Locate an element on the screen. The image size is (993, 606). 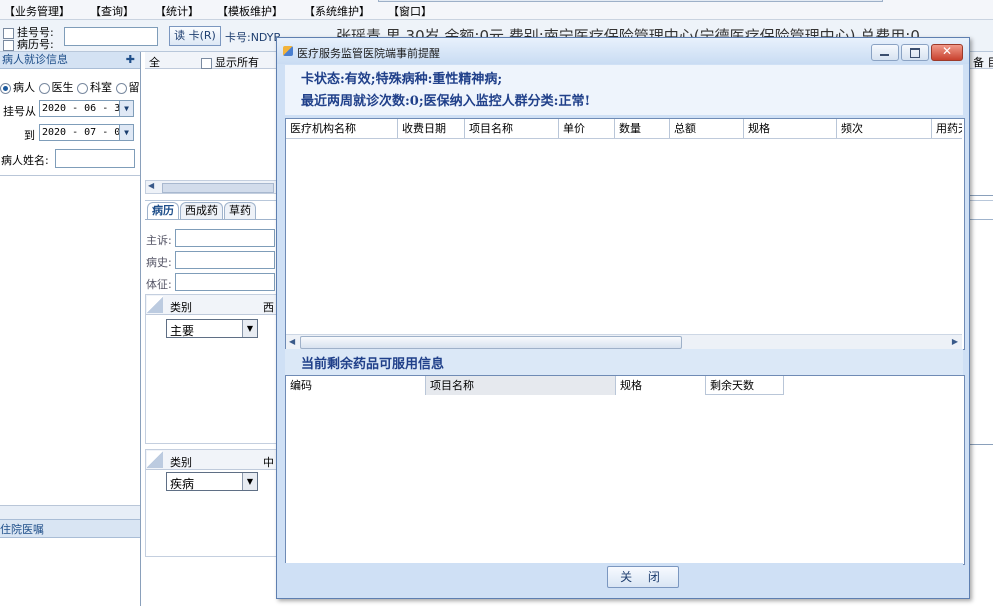
minimize-button is located at coordinates (885, 52).